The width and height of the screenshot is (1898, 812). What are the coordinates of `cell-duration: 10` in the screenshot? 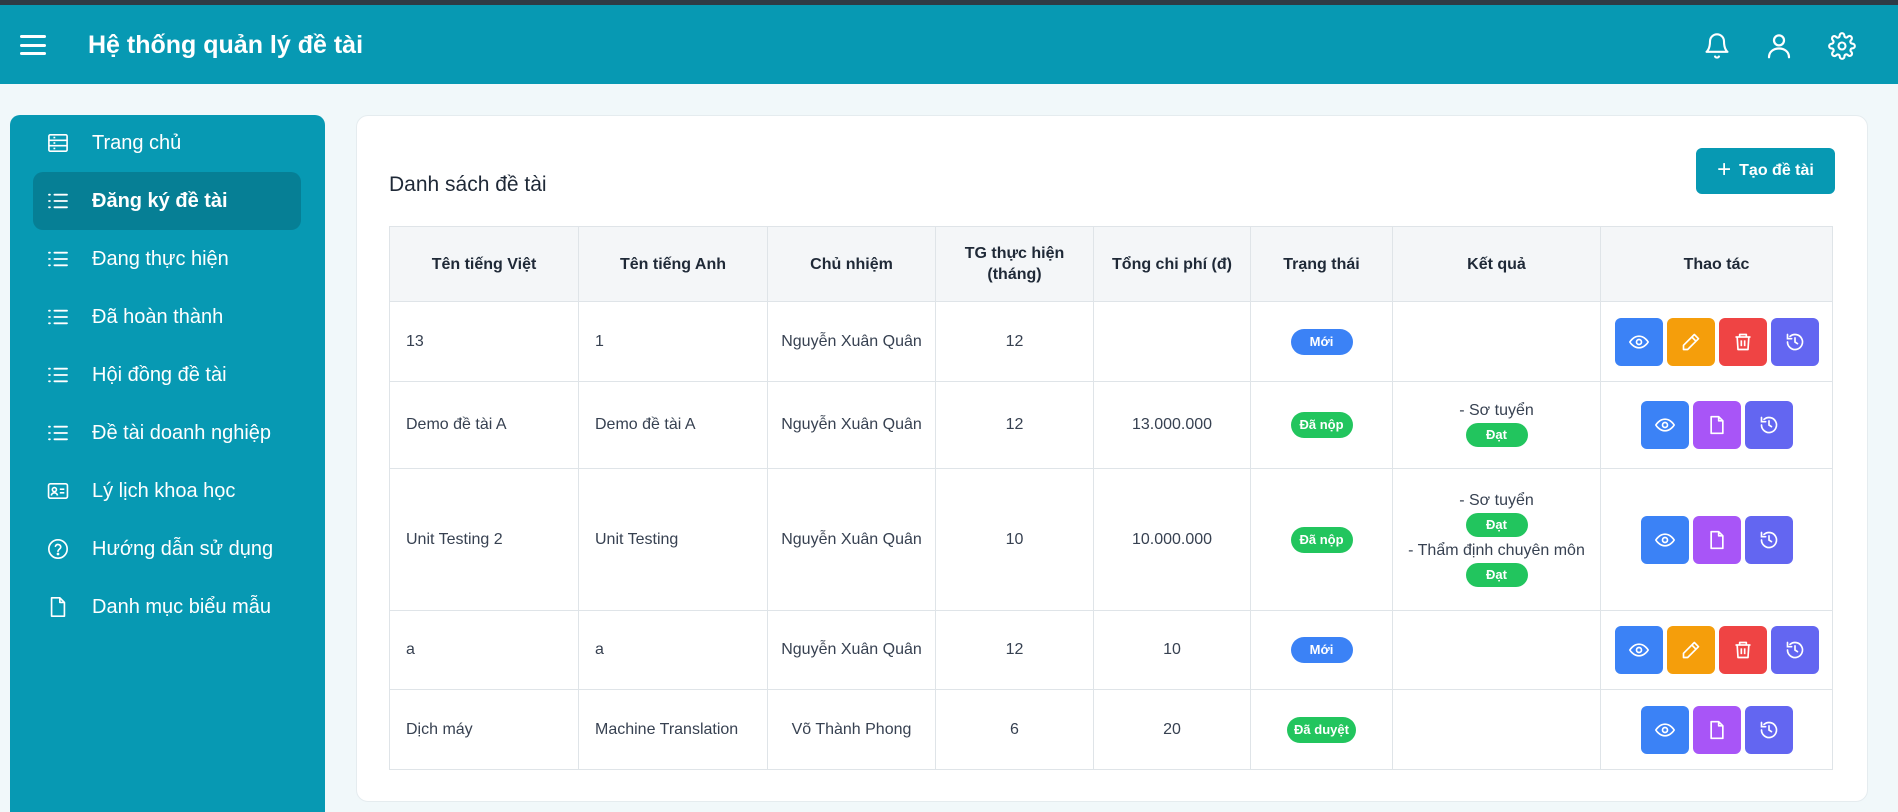 It's located at (1014, 539).